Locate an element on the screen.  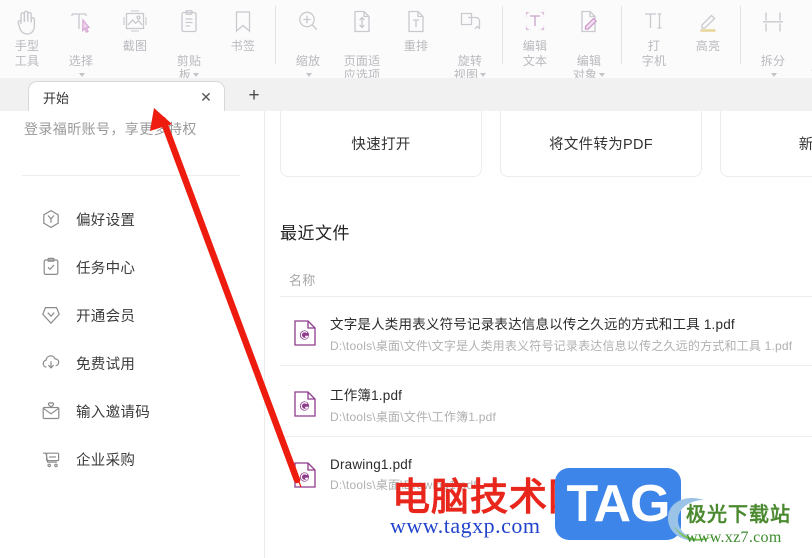
toolbar-group-comment: 打字机 高亮 is located at coordinates (681, 38).